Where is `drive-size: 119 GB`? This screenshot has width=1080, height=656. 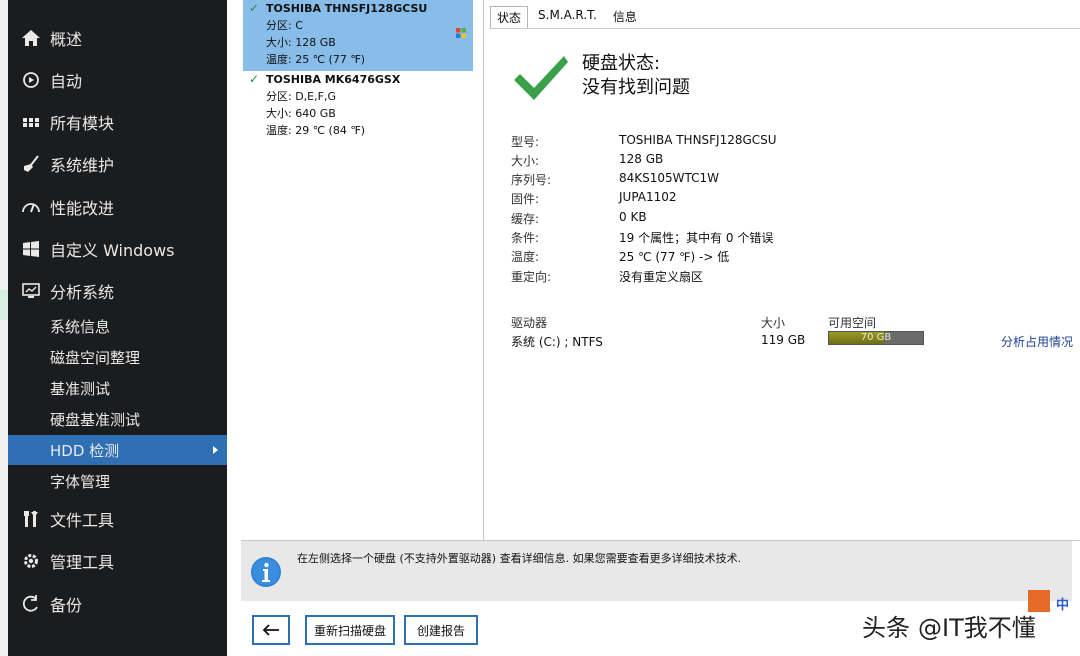 drive-size: 119 GB is located at coordinates (783, 340).